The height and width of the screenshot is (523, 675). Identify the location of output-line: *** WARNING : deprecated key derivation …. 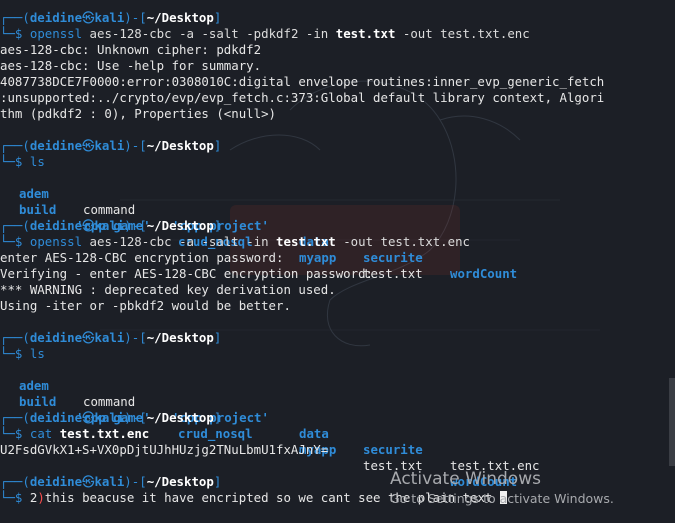
(168, 289).